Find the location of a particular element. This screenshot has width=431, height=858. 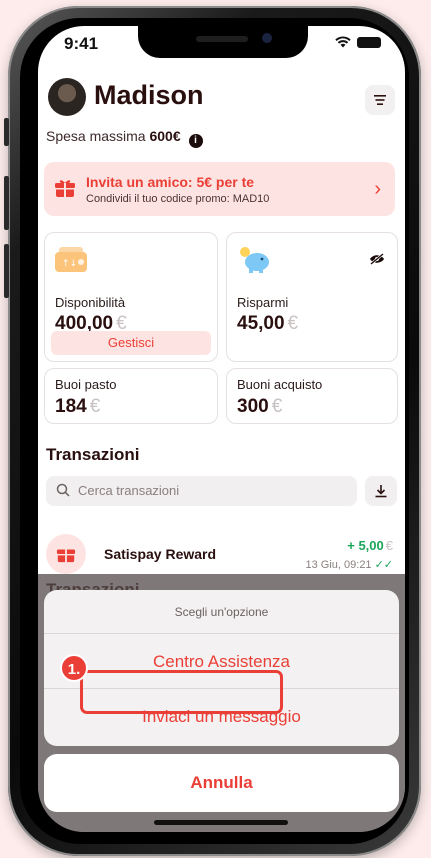

search-input: Cerca transazioni is located at coordinates (201, 491).